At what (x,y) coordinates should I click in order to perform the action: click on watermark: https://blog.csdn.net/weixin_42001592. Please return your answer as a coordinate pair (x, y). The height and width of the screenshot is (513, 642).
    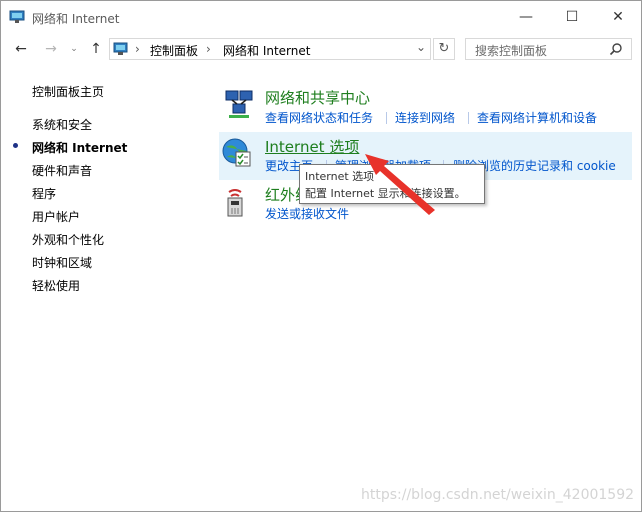
    Looking at the image, I should click on (498, 495).